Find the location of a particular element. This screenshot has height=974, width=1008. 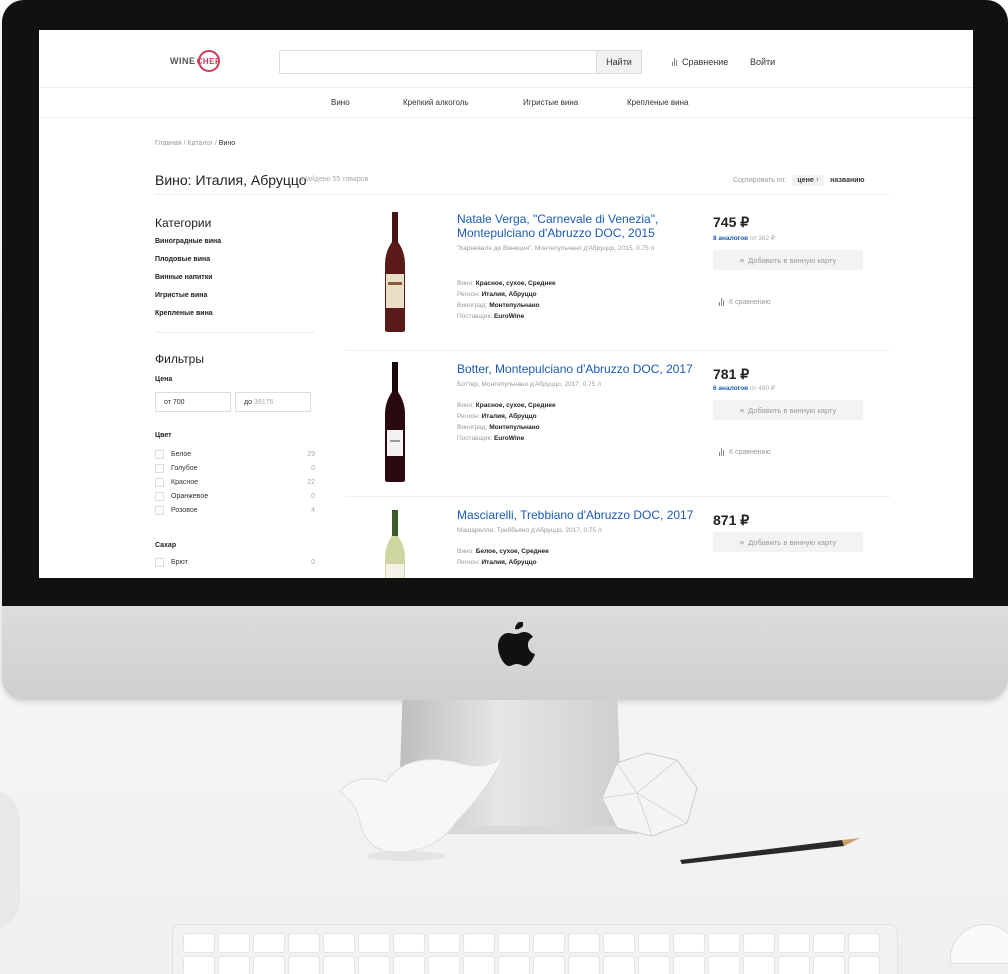

category-sparkling: Игристые вина is located at coordinates (181, 295).